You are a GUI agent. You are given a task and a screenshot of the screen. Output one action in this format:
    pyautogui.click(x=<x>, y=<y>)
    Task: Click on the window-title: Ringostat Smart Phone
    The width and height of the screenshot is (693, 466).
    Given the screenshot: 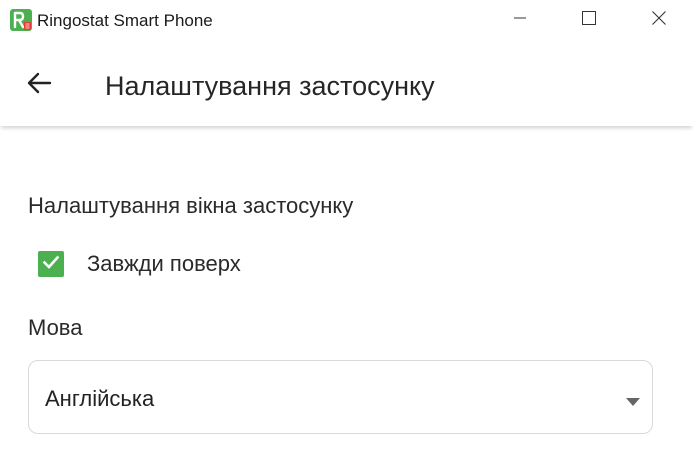 What is the action you would take?
    pyautogui.click(x=125, y=20)
    